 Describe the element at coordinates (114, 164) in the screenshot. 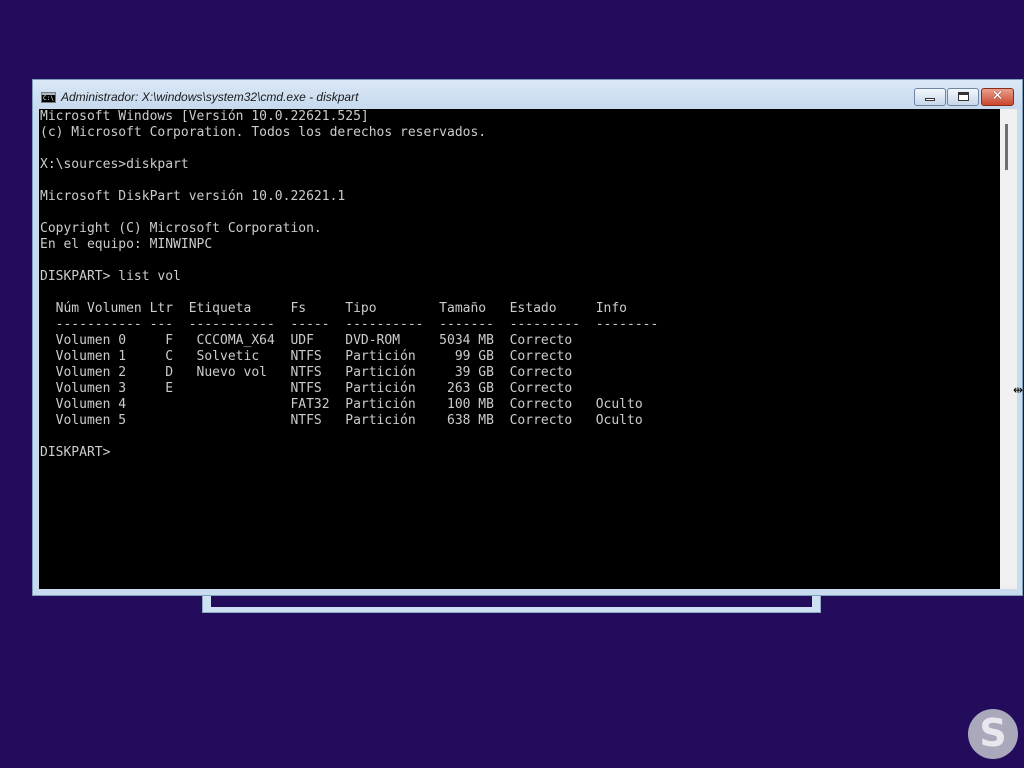

I see `console-line: X:\sources>diskpart` at that location.